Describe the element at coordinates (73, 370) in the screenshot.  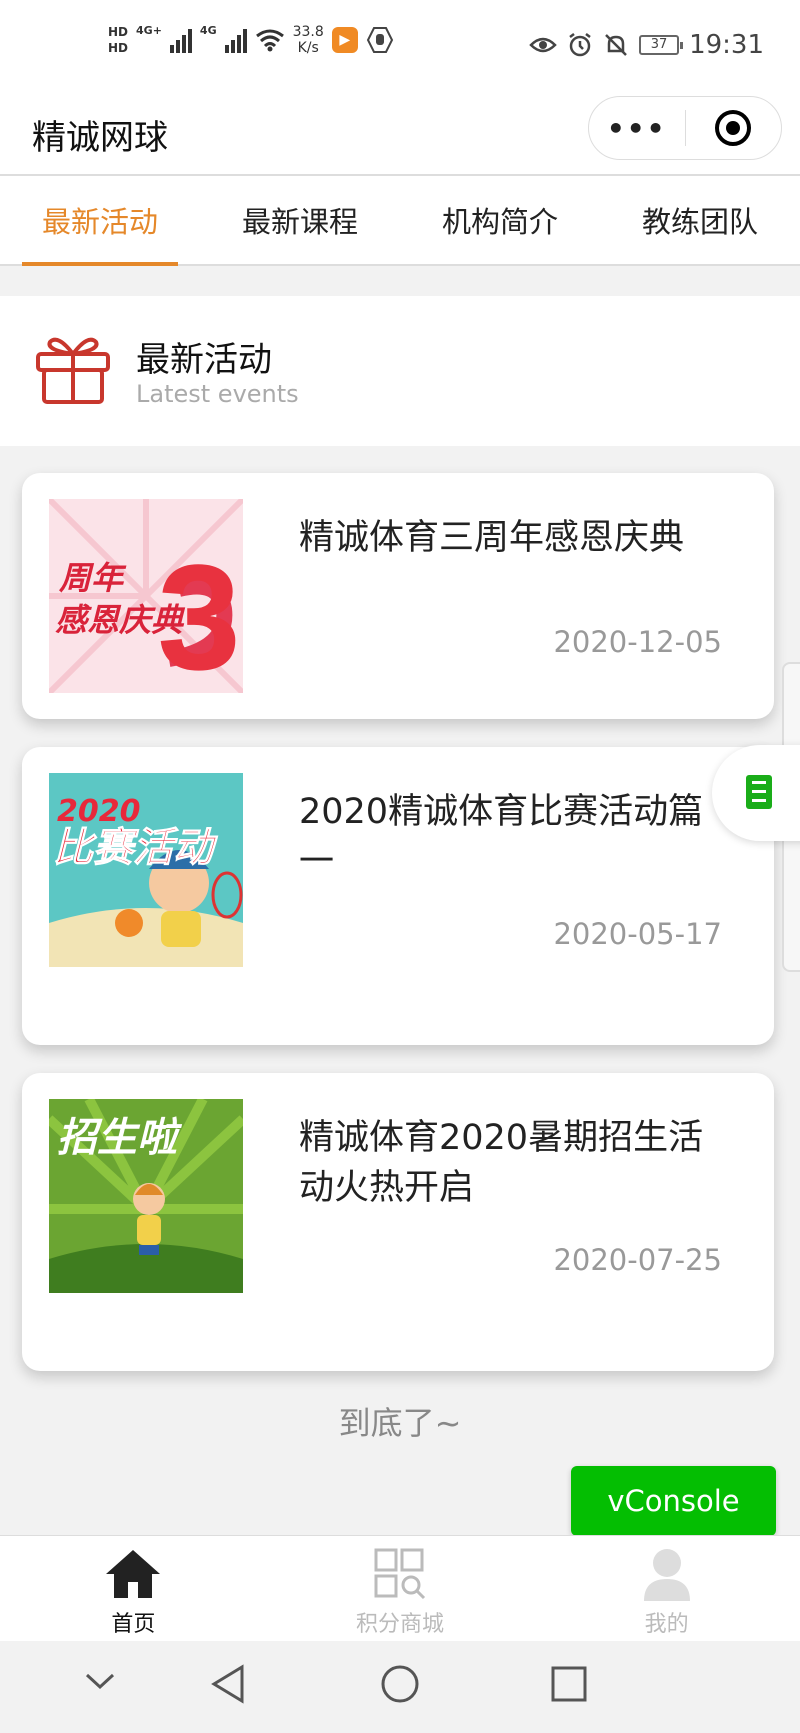
I see `gift-icon` at that location.